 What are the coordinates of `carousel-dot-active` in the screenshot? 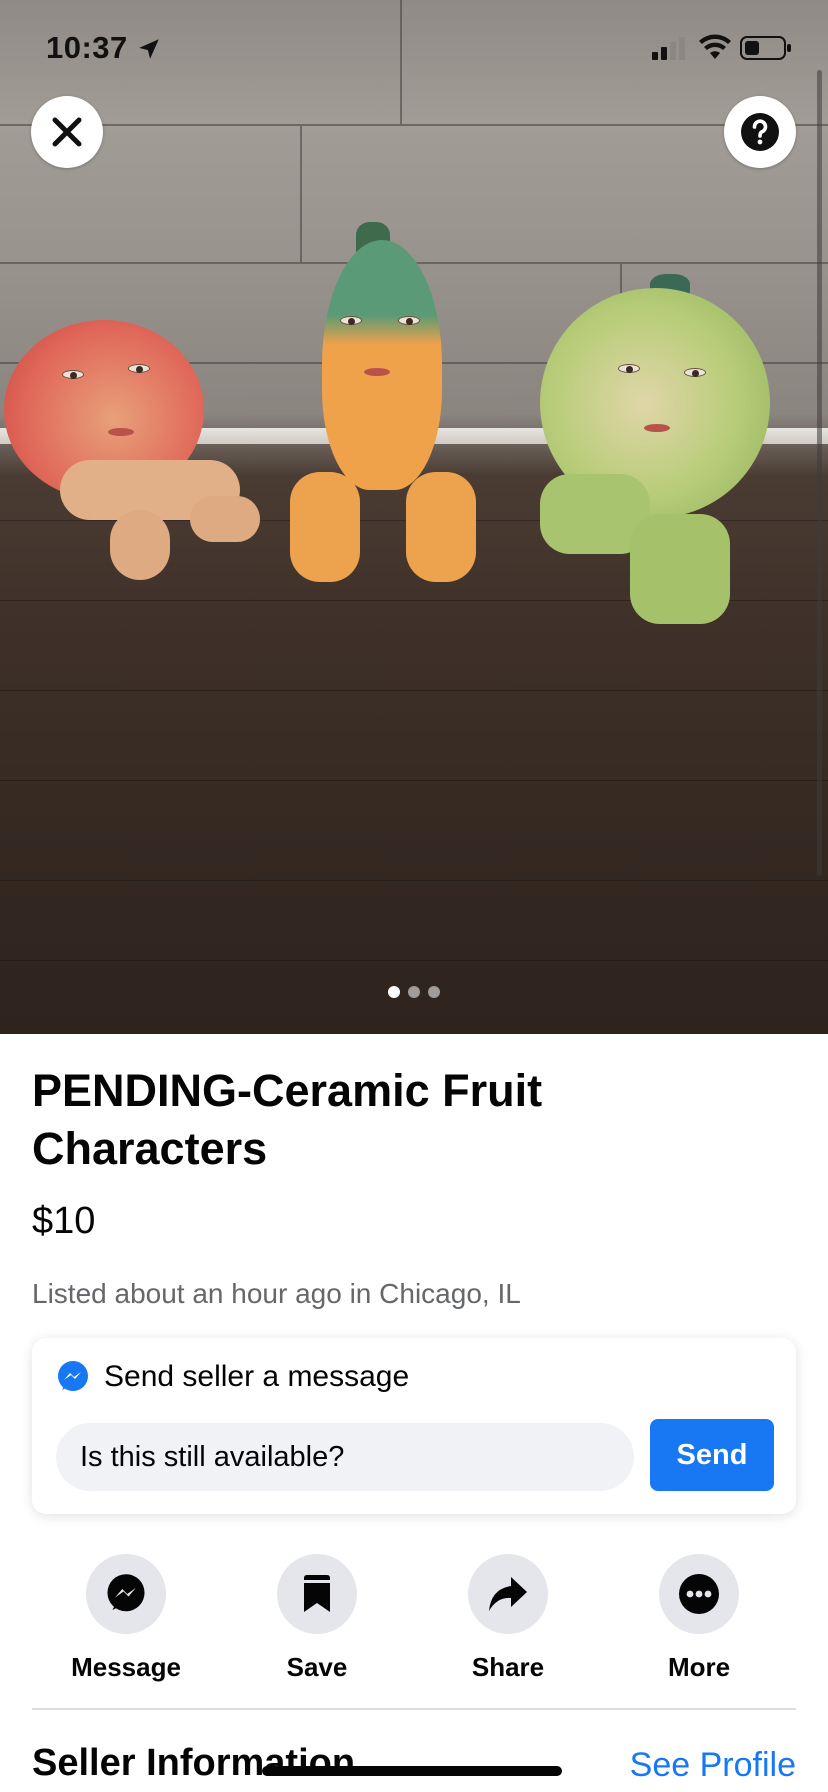 It's located at (394, 992).